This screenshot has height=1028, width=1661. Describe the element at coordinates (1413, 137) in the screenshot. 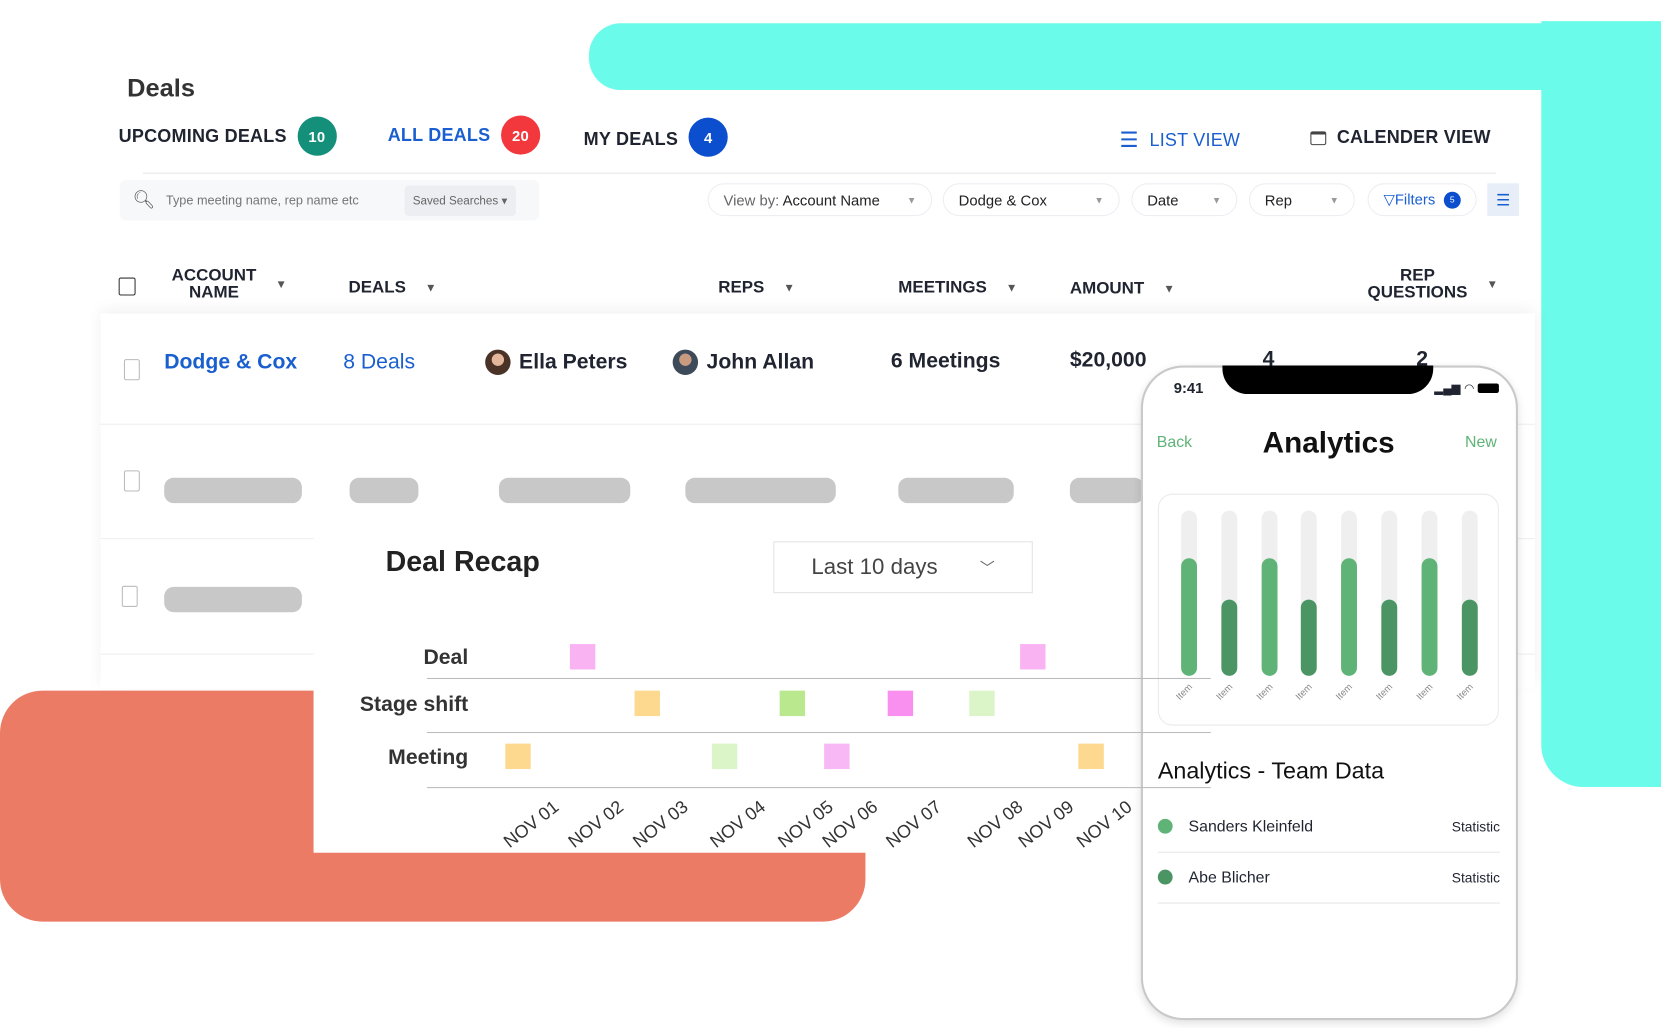

I see `calendar-view-label: CALENDER VIEW` at that location.